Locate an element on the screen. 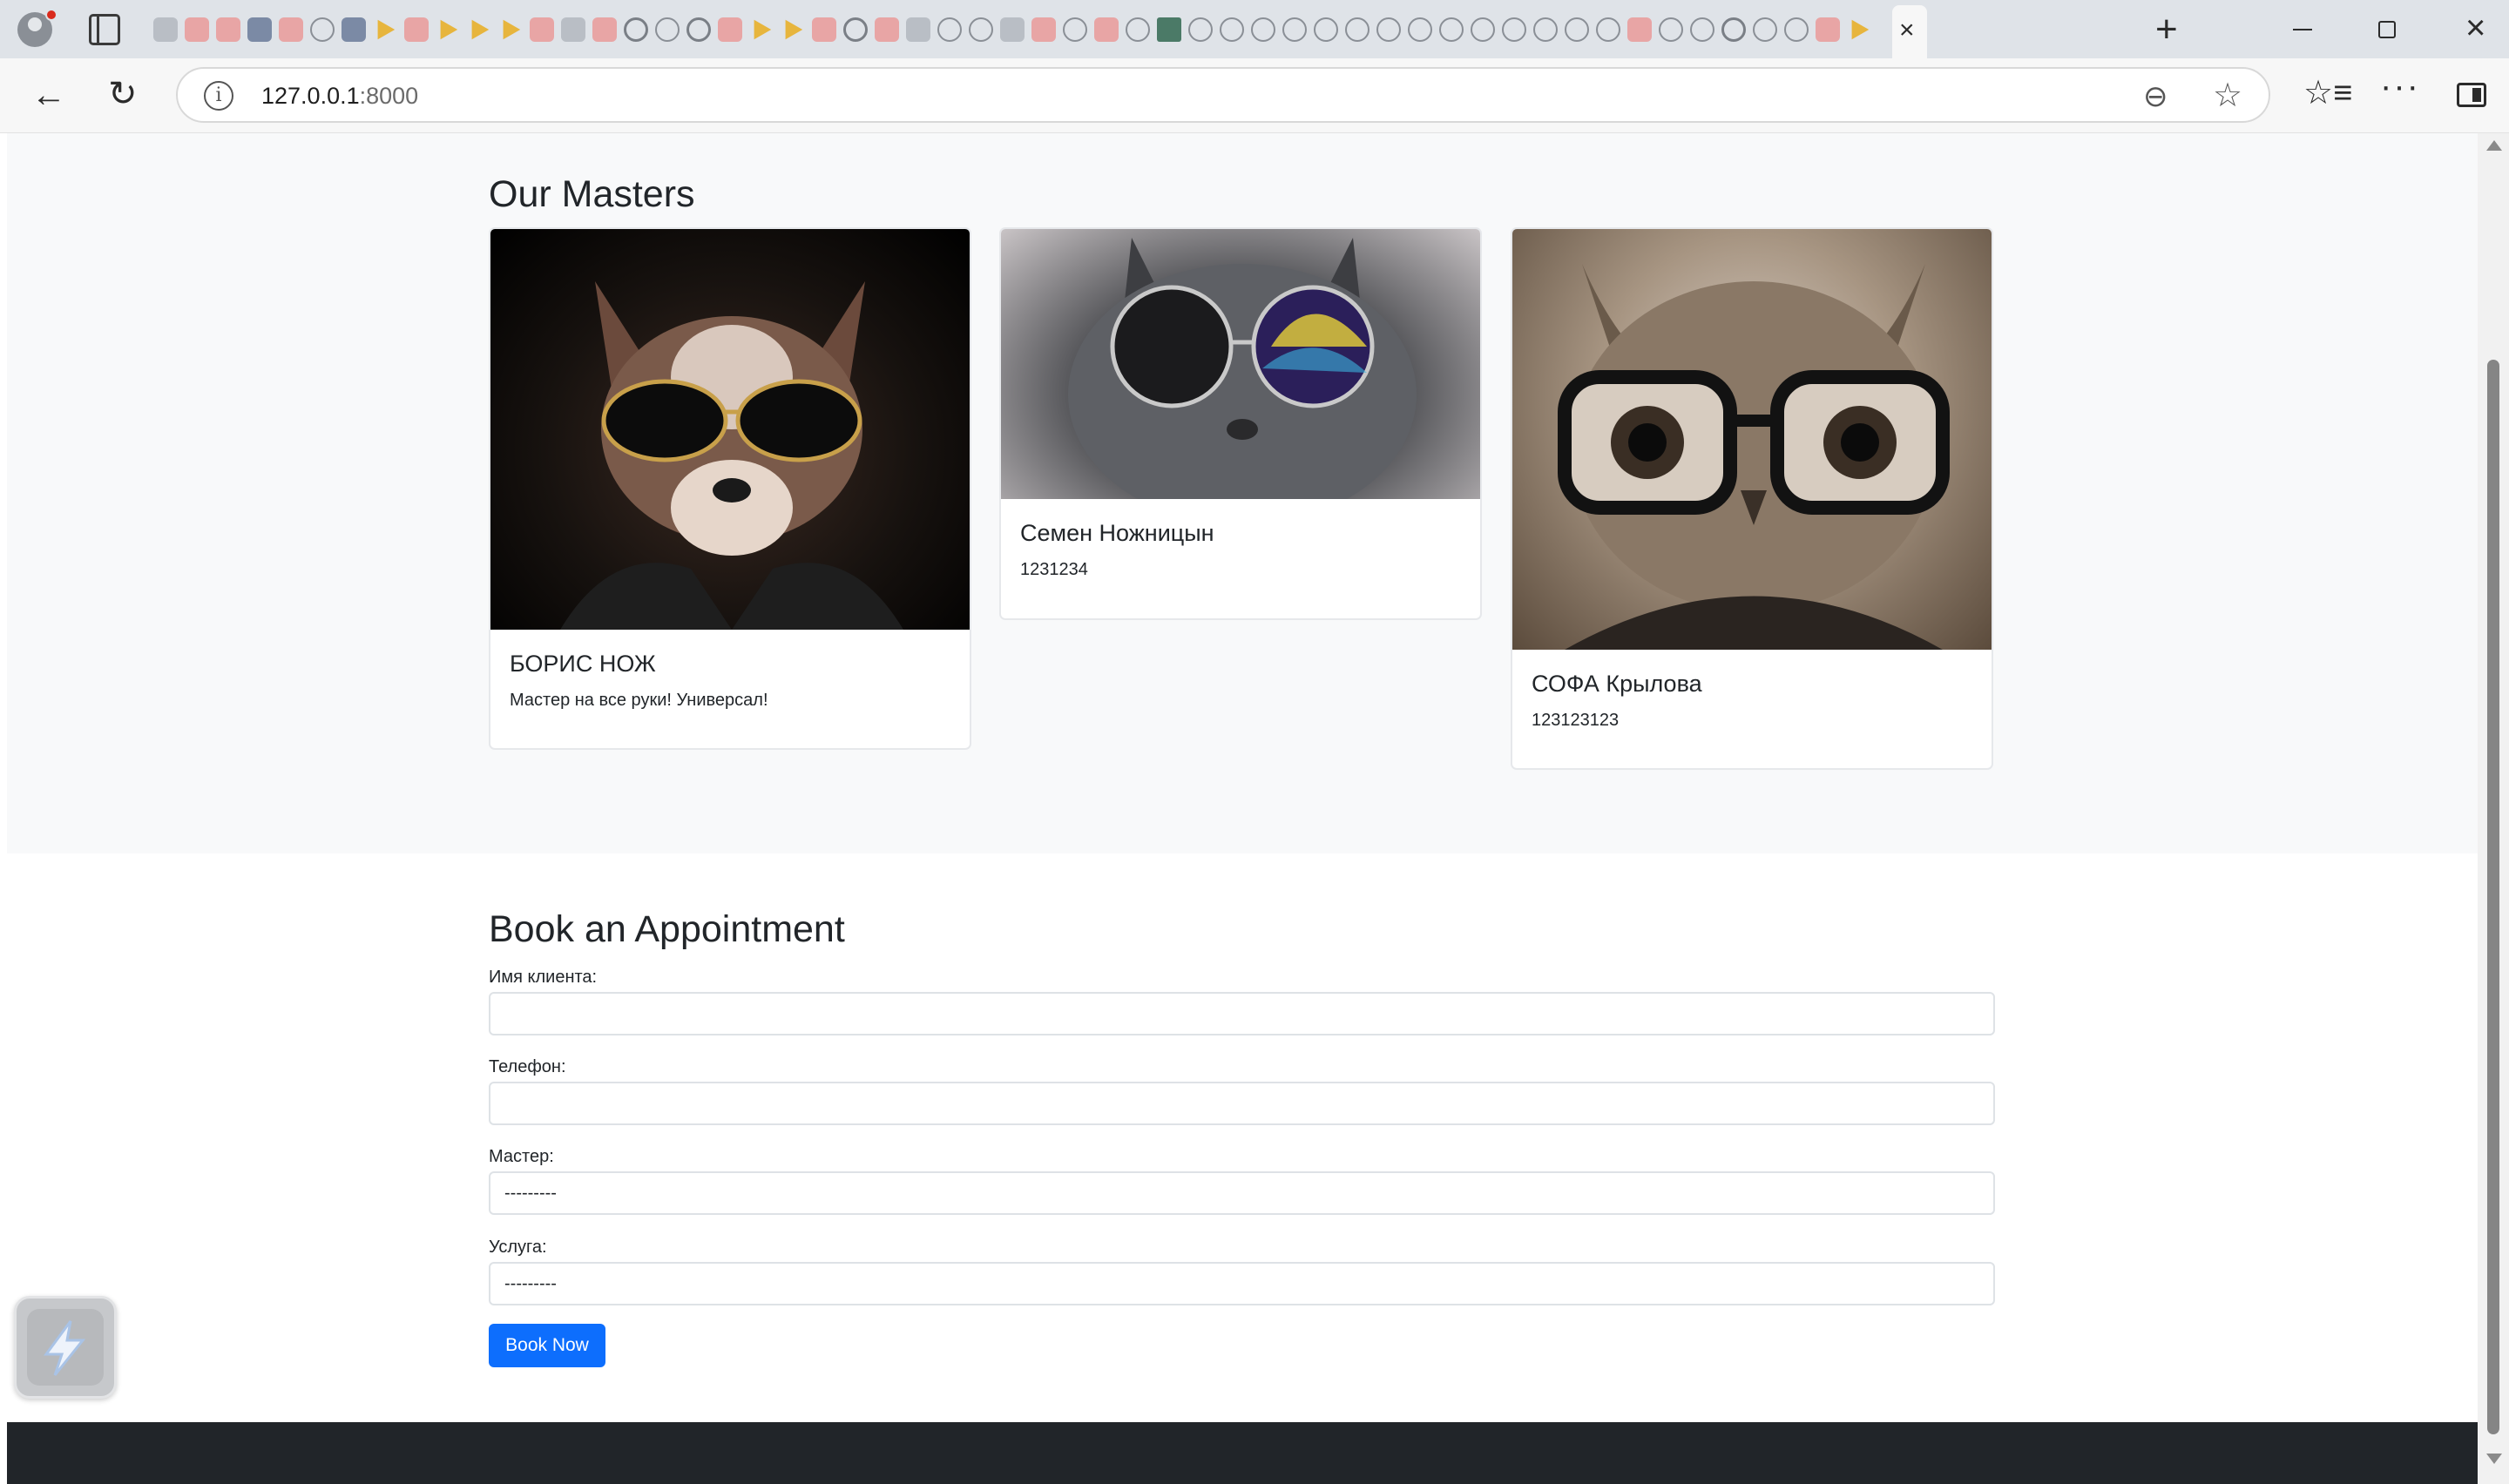 The height and width of the screenshot is (1484, 2509). profile-avatar is located at coordinates (34, 29).